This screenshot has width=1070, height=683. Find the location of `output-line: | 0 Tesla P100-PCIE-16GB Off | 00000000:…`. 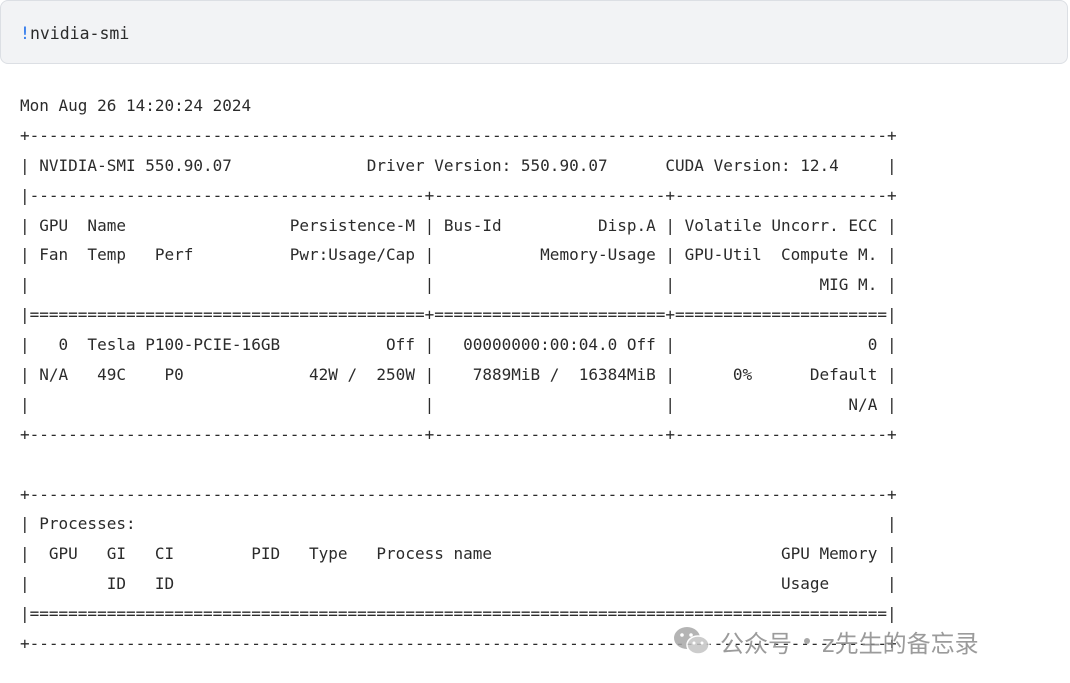

output-line: | 0 Tesla P100-PCIE-16GB Off | 00000000:… is located at coordinates (458, 345).